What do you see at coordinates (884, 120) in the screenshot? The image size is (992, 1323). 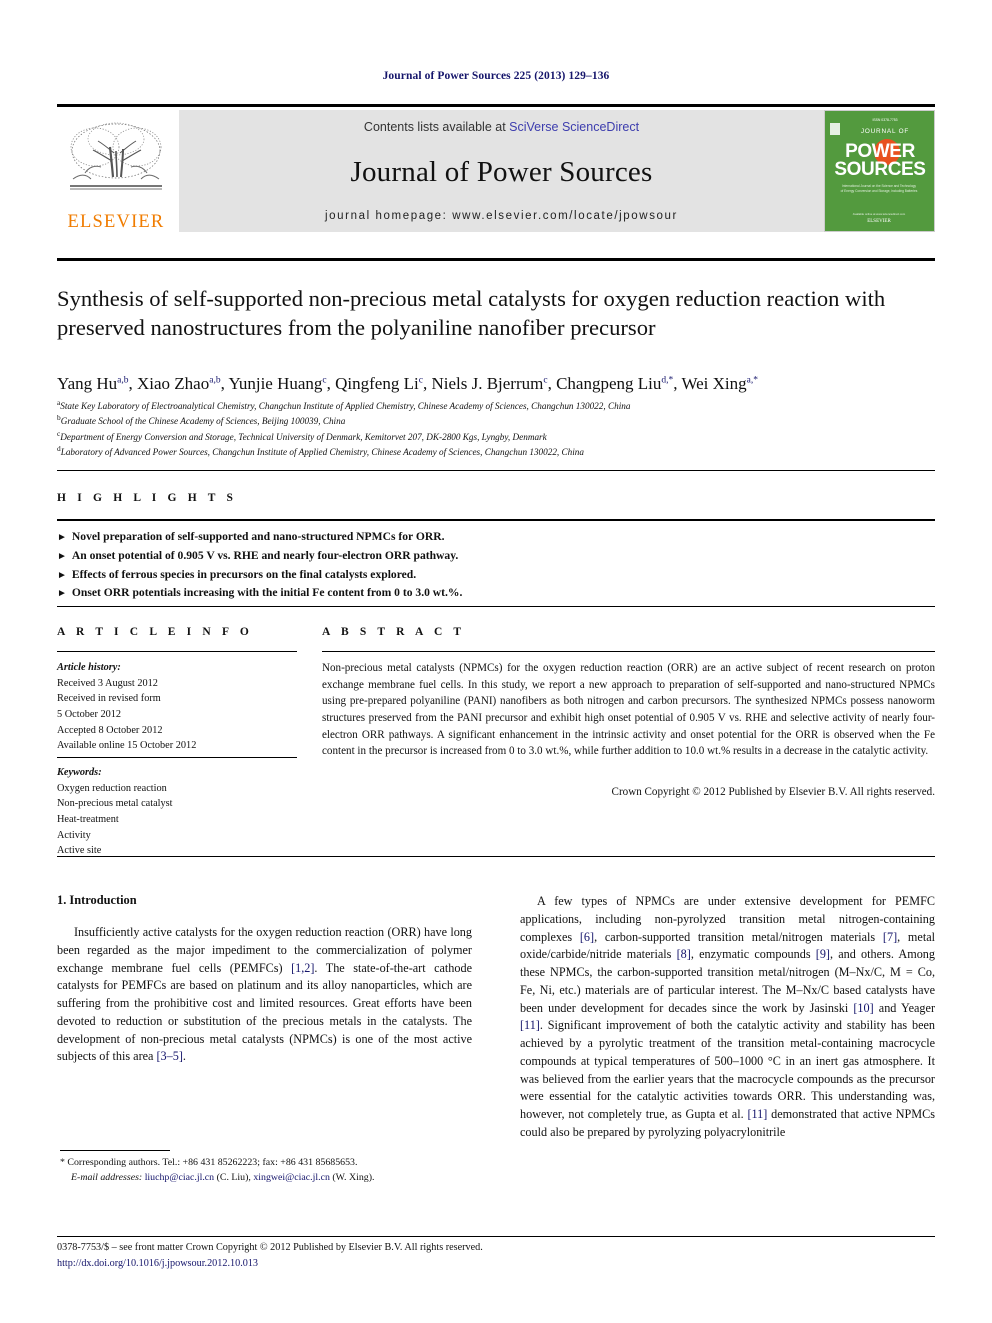 I see `svg-text: ISSN 0378-7753` at bounding box center [884, 120].